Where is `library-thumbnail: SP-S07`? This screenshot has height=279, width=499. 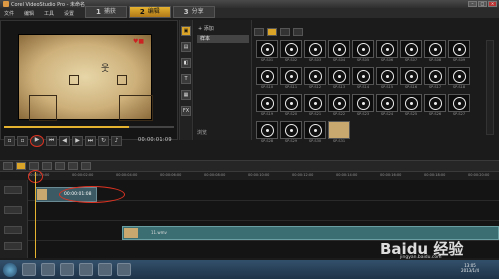 library-thumbnail: SP-S07 is located at coordinates (411, 52).